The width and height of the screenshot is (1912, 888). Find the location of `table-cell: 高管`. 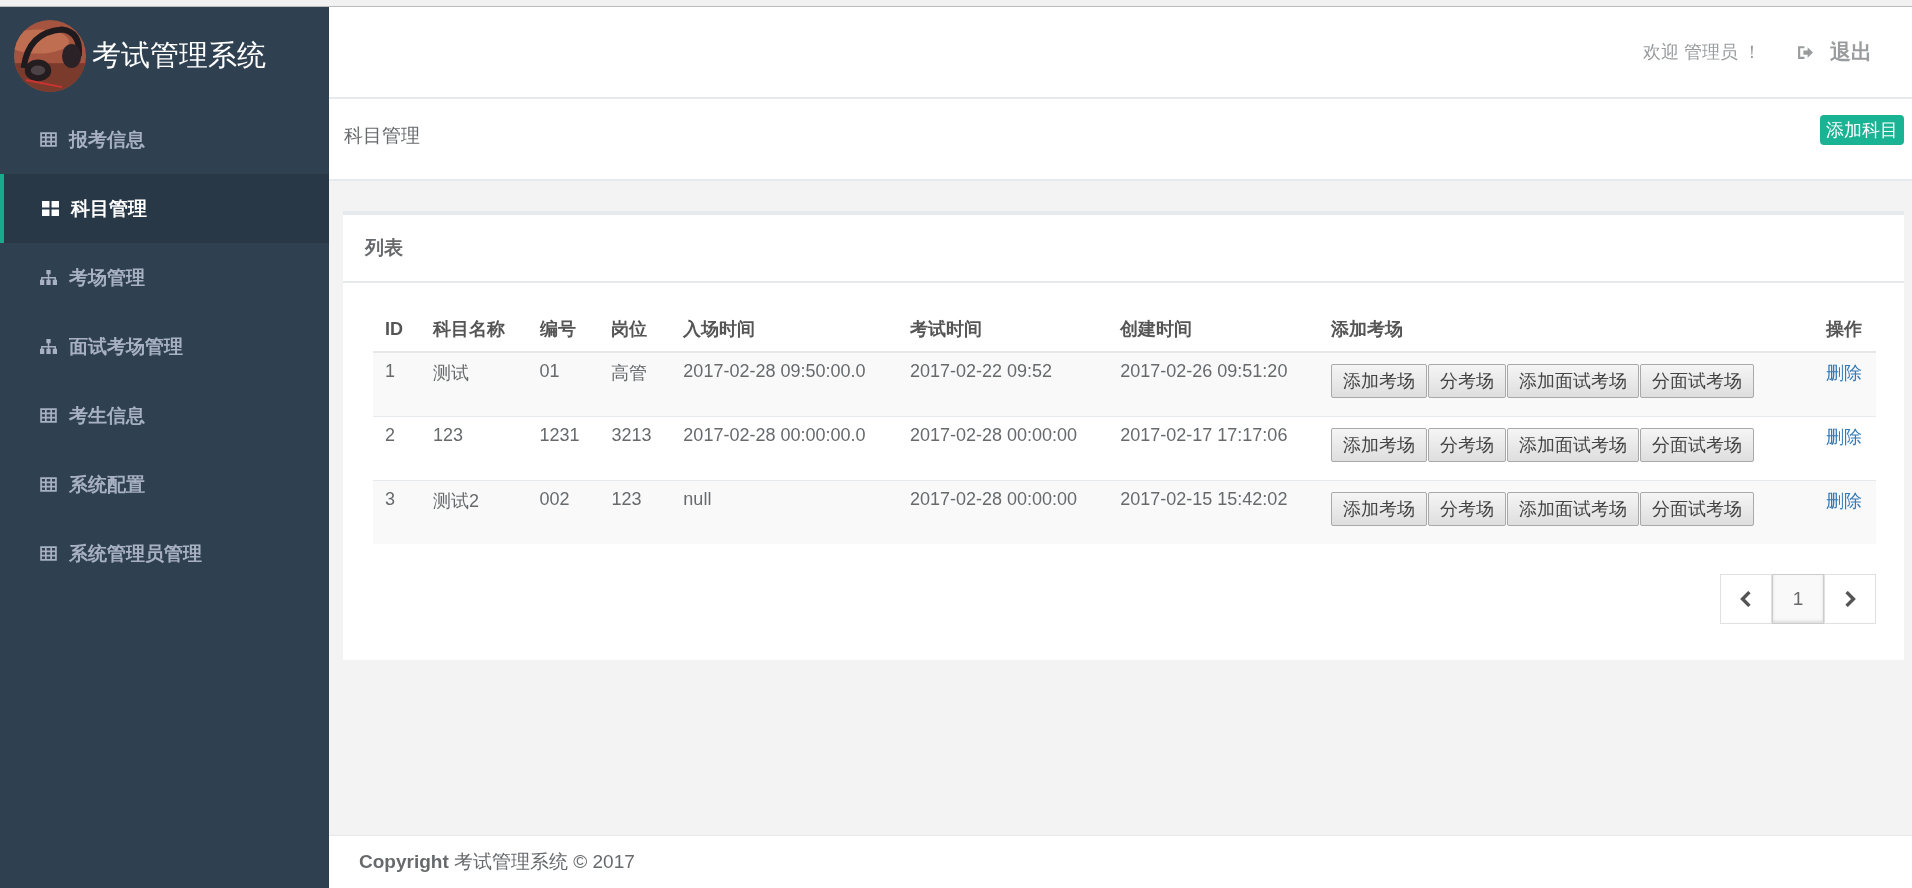

table-cell: 高管 is located at coordinates (635, 384).